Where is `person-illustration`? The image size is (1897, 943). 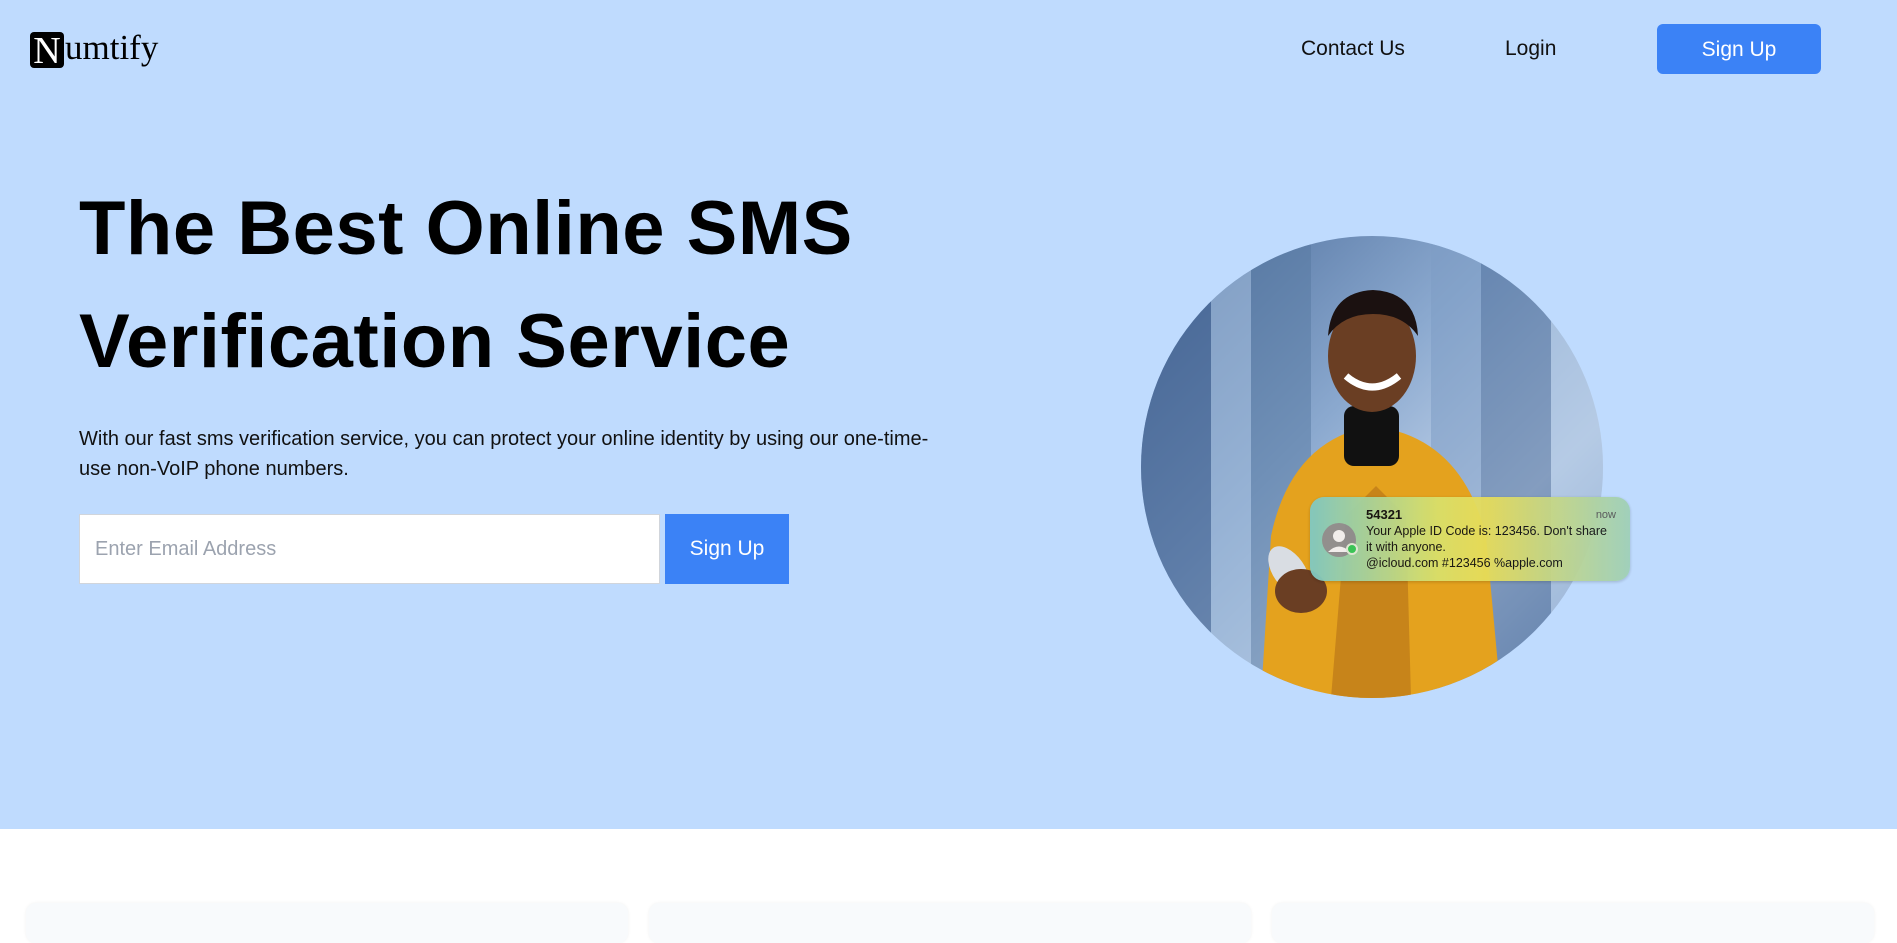 person-illustration is located at coordinates (1372, 467).